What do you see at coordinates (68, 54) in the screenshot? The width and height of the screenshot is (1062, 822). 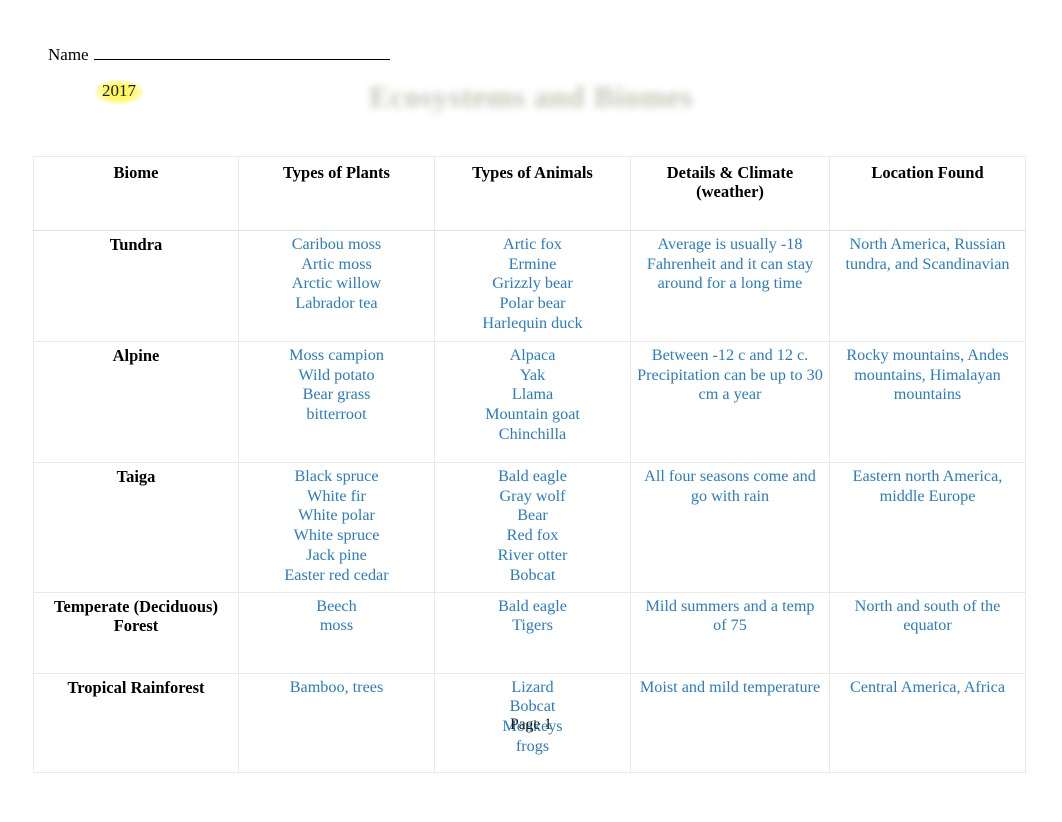 I see `name-label: Name` at bounding box center [68, 54].